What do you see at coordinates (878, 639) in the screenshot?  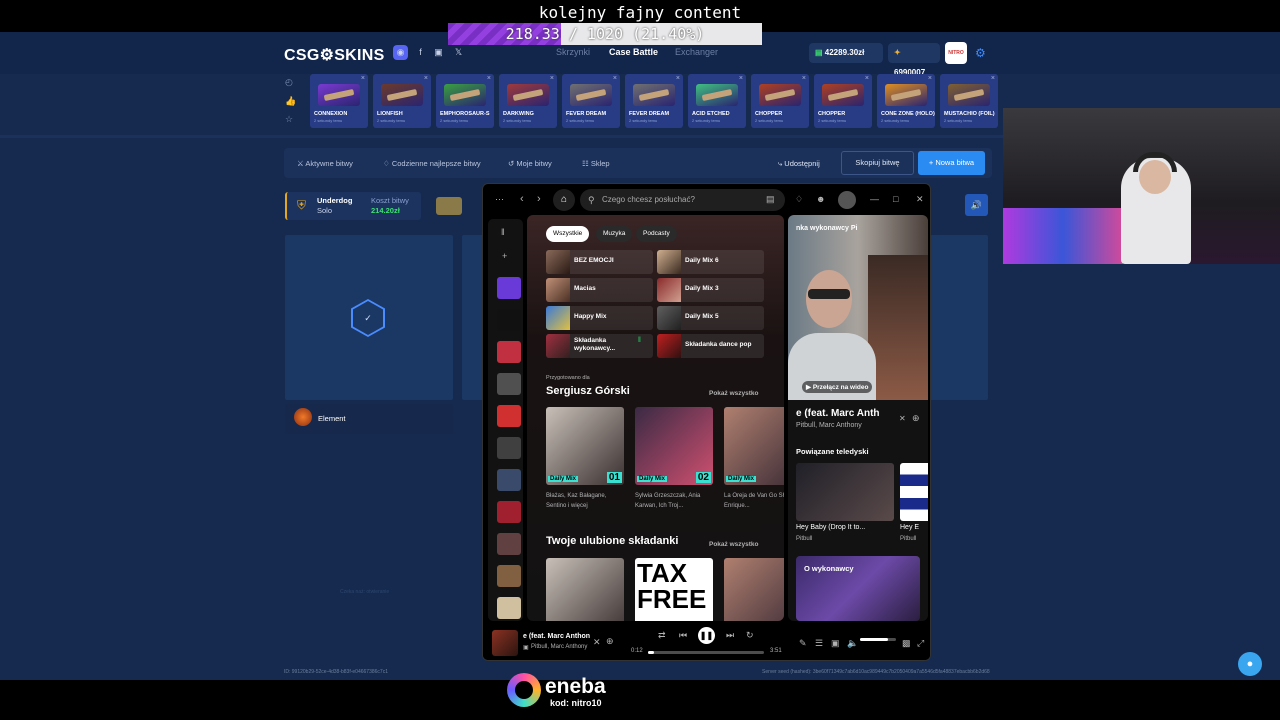 I see `volume-slider` at bounding box center [878, 639].